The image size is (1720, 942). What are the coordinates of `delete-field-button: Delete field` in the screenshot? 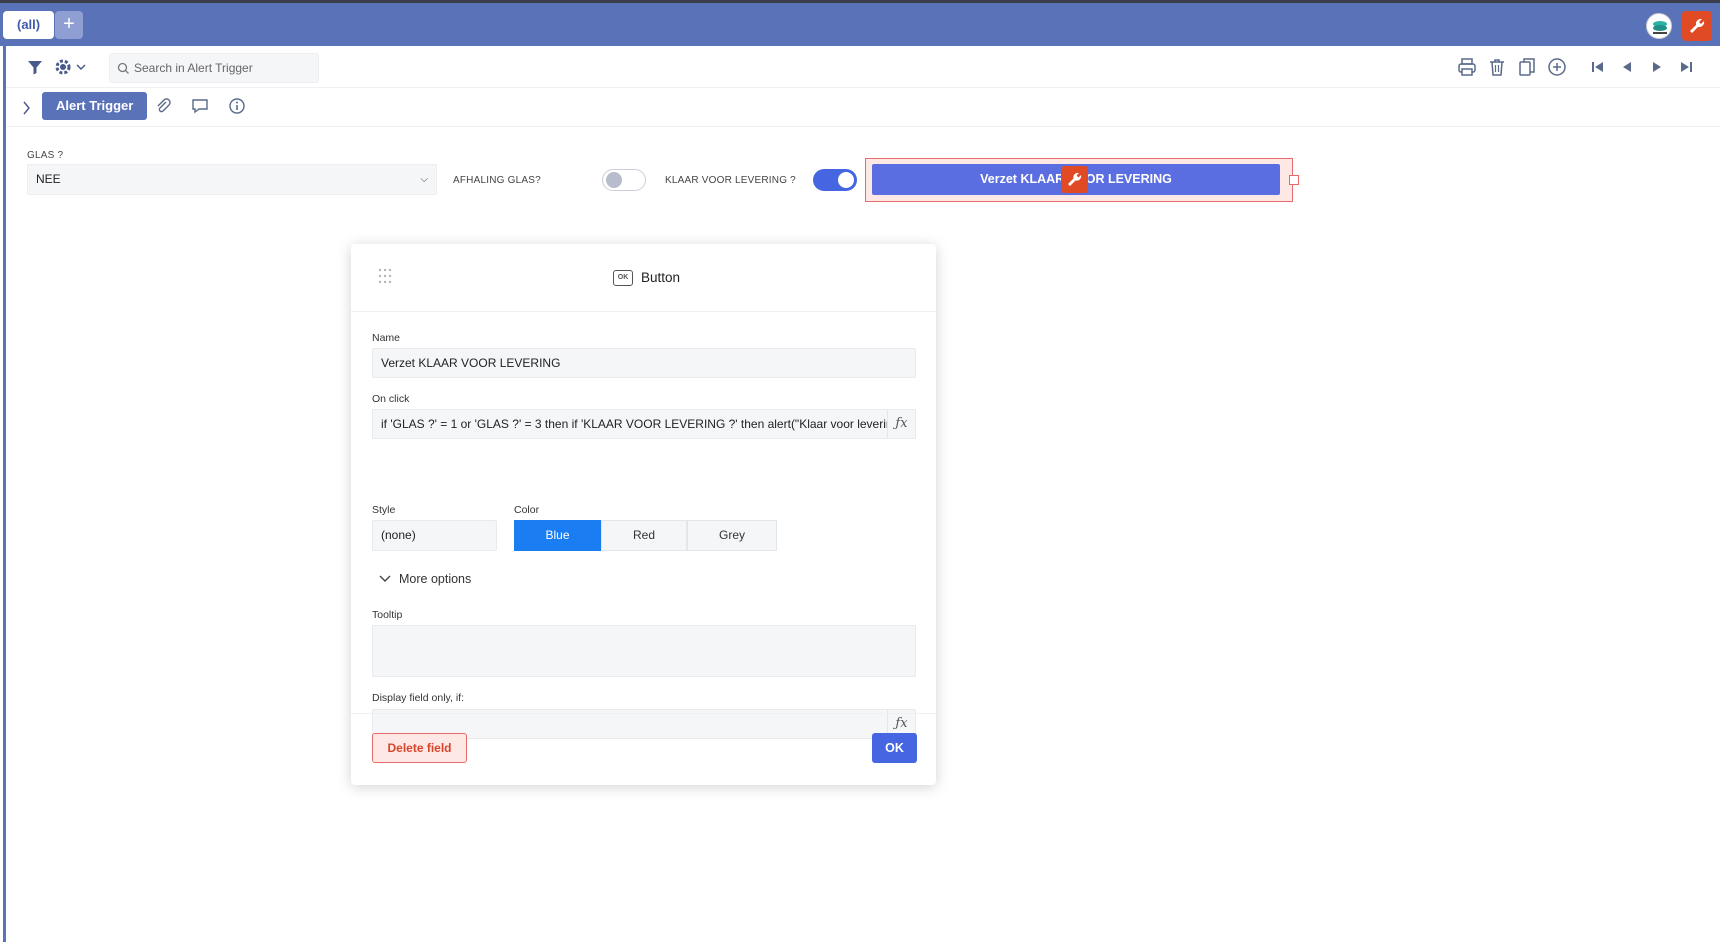 It's located at (419, 748).